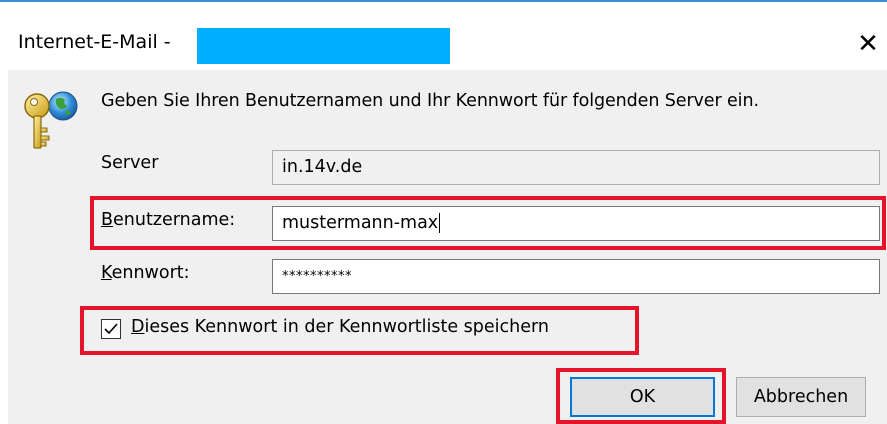 The image size is (887, 424). I want to click on key-globe-icon, so click(51, 120).